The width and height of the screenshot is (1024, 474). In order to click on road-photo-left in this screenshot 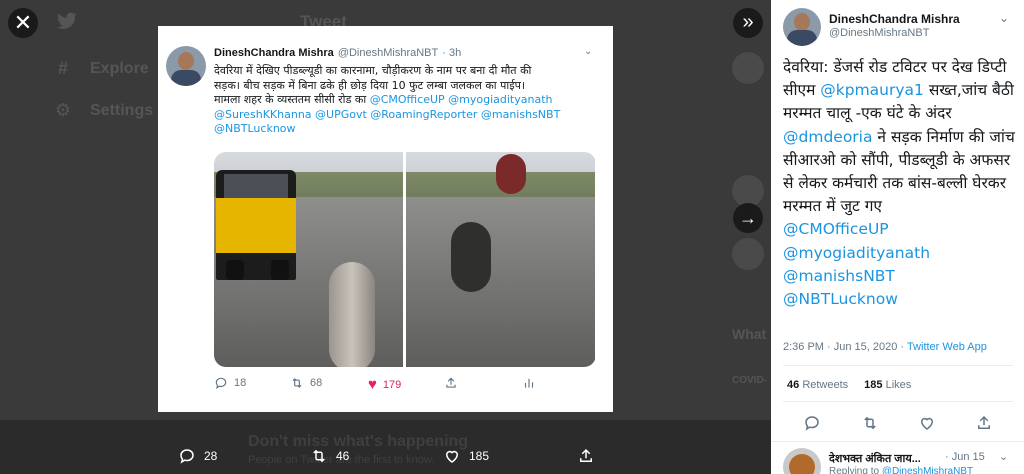, I will do `click(308, 259)`.